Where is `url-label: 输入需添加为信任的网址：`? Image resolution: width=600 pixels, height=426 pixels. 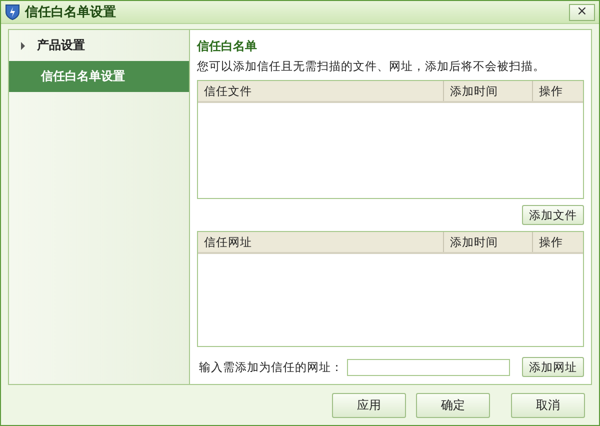
url-label: 输入需添加为信任的网址： is located at coordinates (271, 367).